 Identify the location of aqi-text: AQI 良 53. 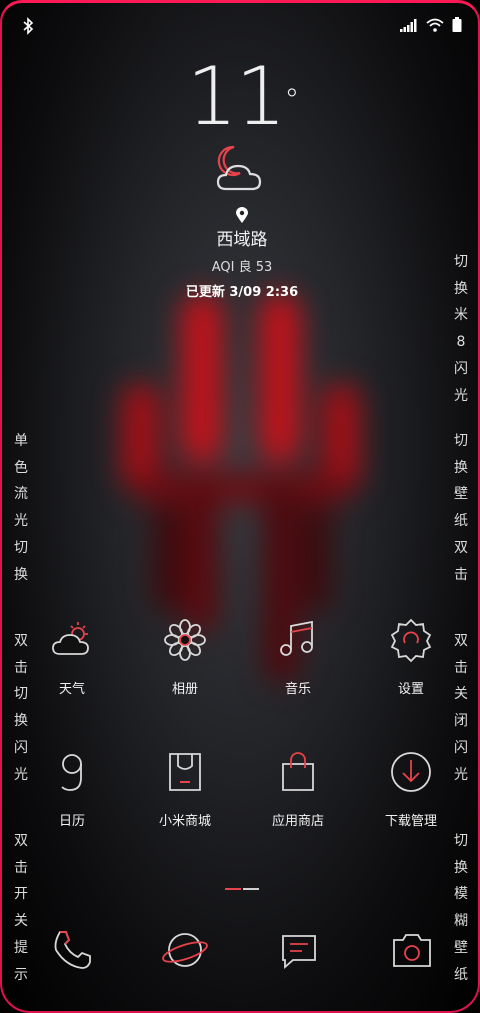
(242, 267).